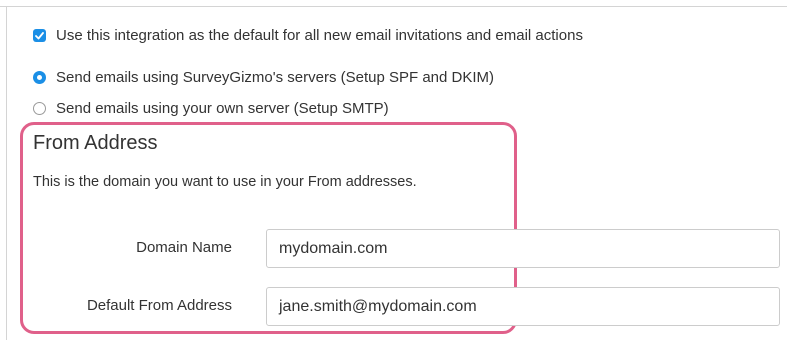  What do you see at coordinates (333, 248) in the screenshot?
I see `domain-name-value: mydomain.com` at bounding box center [333, 248].